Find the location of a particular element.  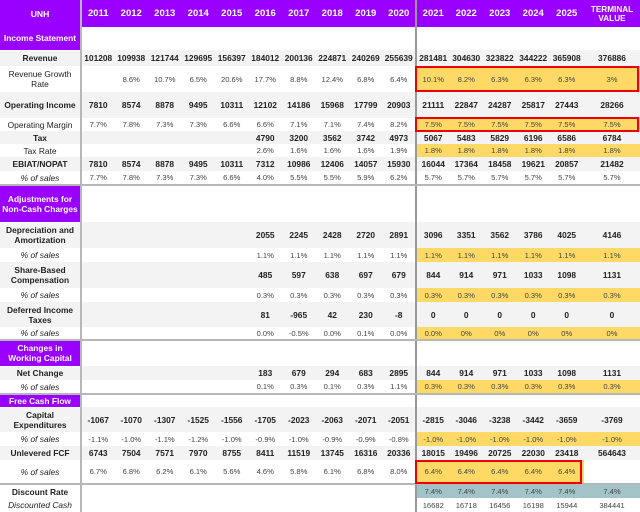

value-cell: 5.5% is located at coordinates (299, 178).